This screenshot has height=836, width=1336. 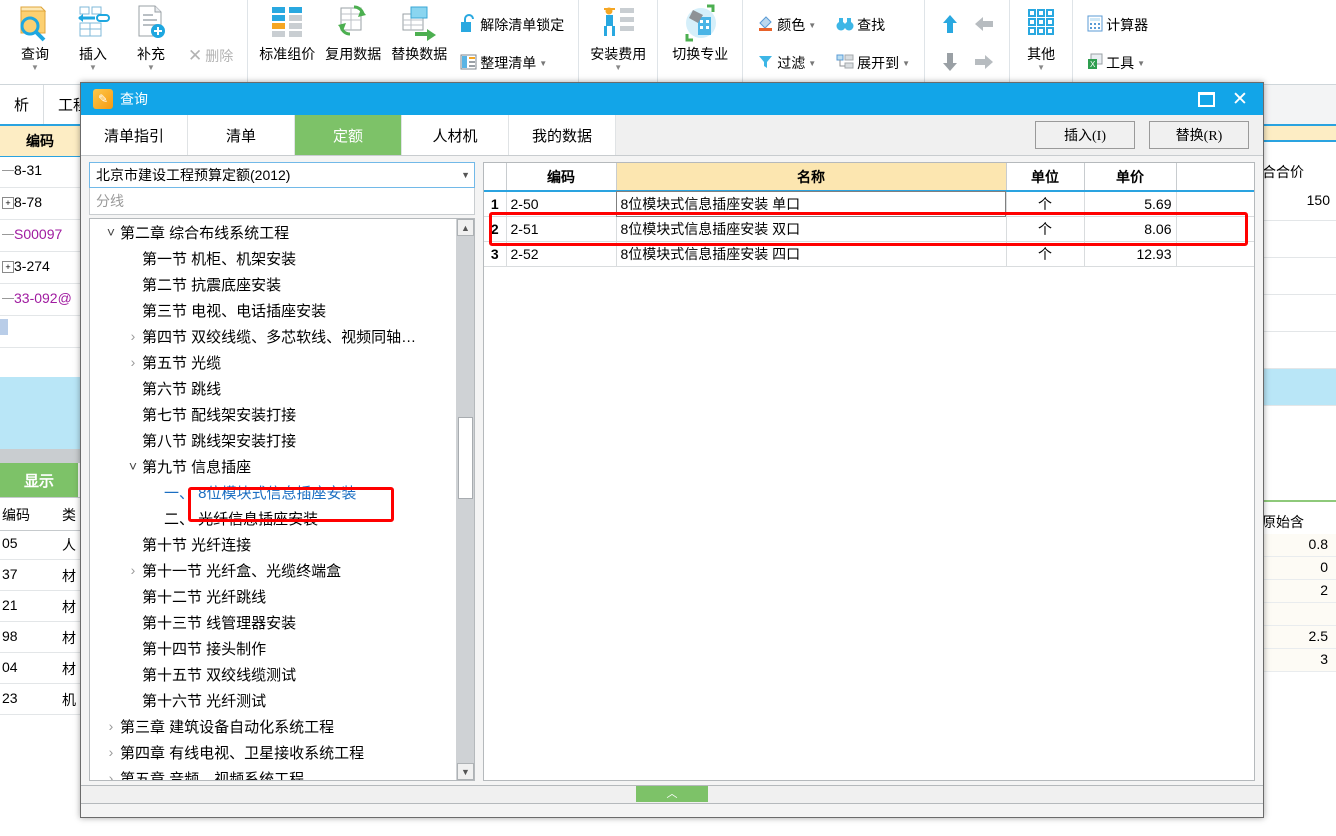 I want to click on tree-item: › 第三章 建筑设备自动化系统工程, so click(x=273, y=726).